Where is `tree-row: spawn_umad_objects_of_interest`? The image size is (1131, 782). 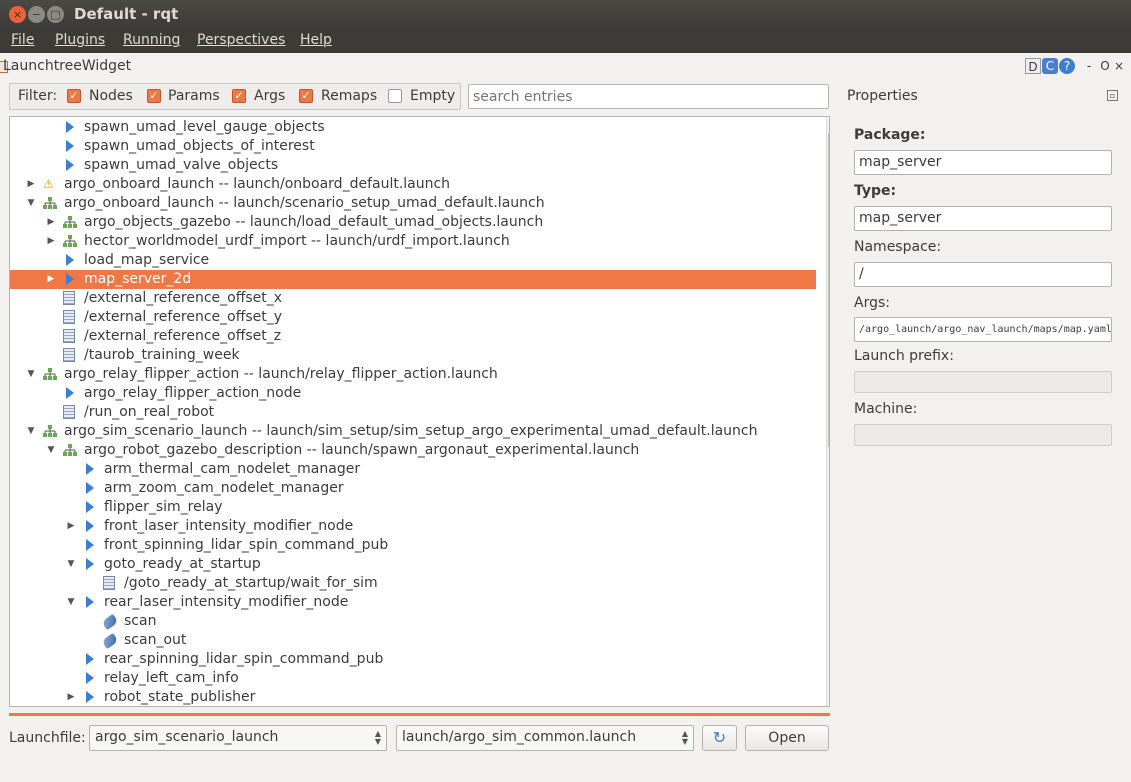 tree-row: spawn_umad_objects_of_interest is located at coordinates (413, 146).